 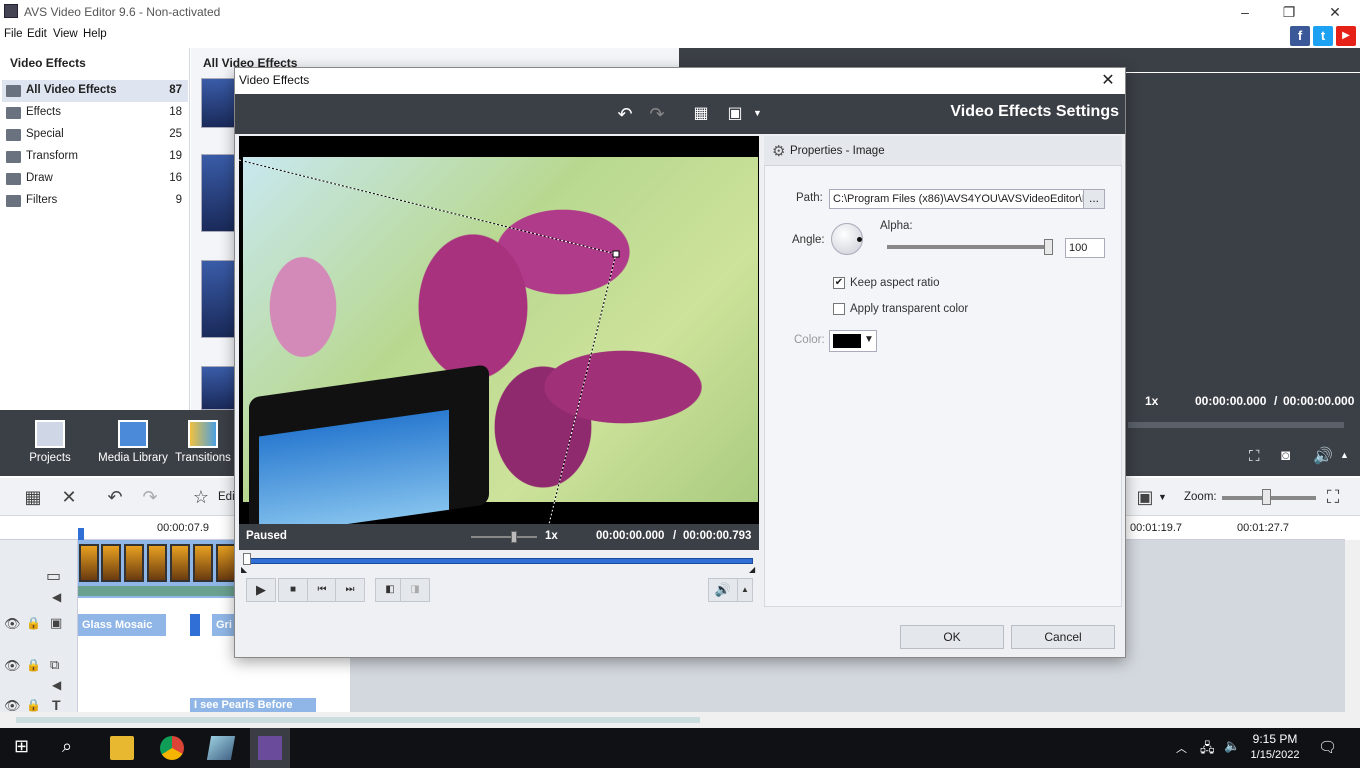 I want to click on seek-bar, so click(x=499, y=561).